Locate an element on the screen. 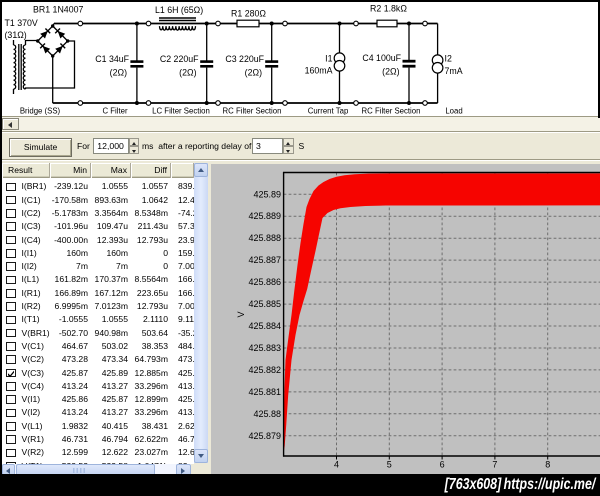 The image size is (600, 496). svg-text: 425.888 is located at coordinates (264, 238).